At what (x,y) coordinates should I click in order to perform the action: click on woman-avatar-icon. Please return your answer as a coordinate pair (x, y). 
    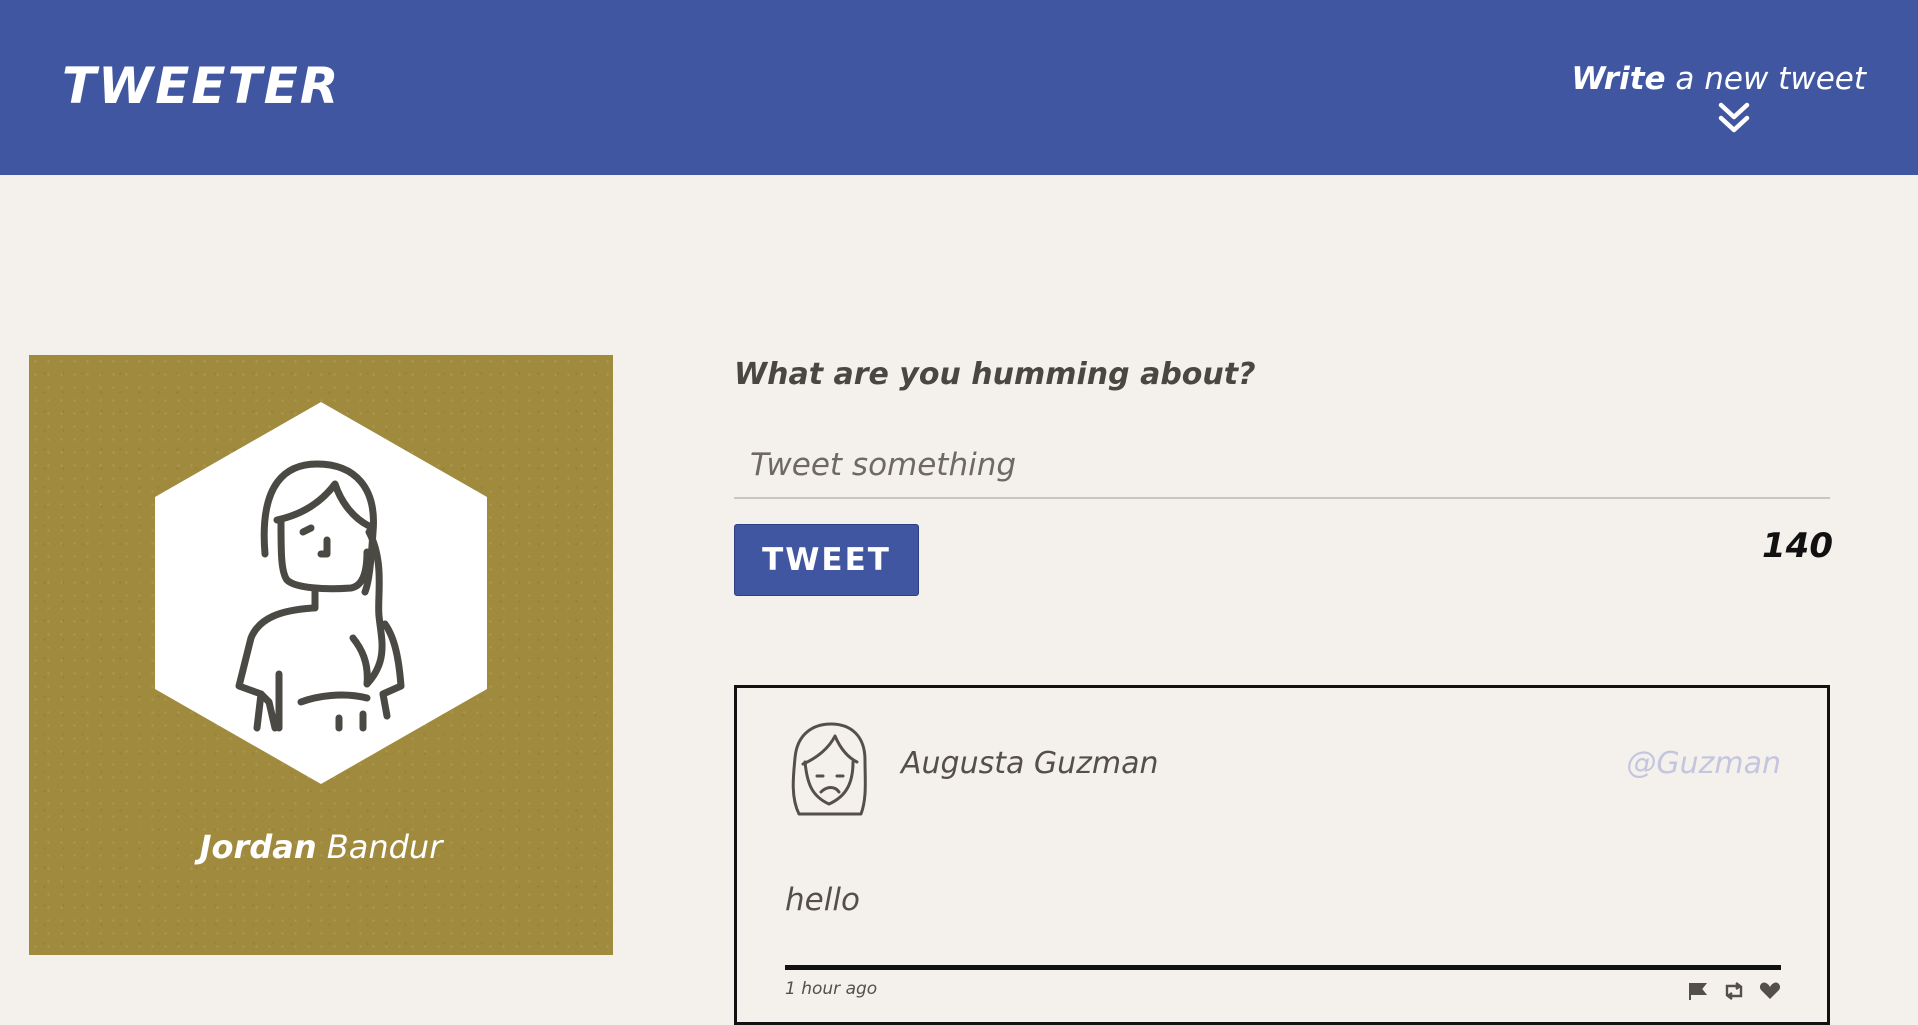
    Looking at the image, I should click on (321, 593).